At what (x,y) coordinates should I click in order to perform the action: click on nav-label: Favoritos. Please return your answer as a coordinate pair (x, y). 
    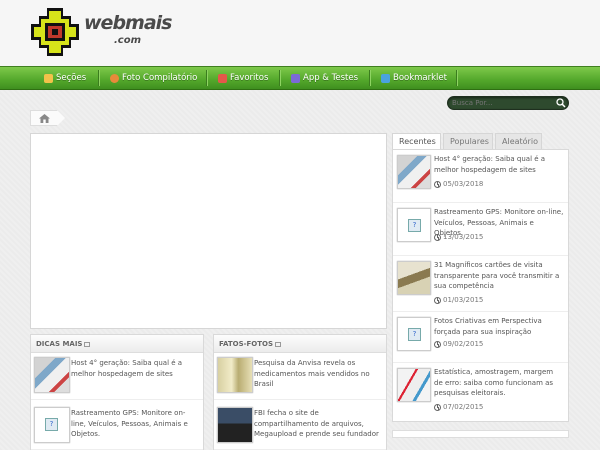
    Looking at the image, I should click on (249, 78).